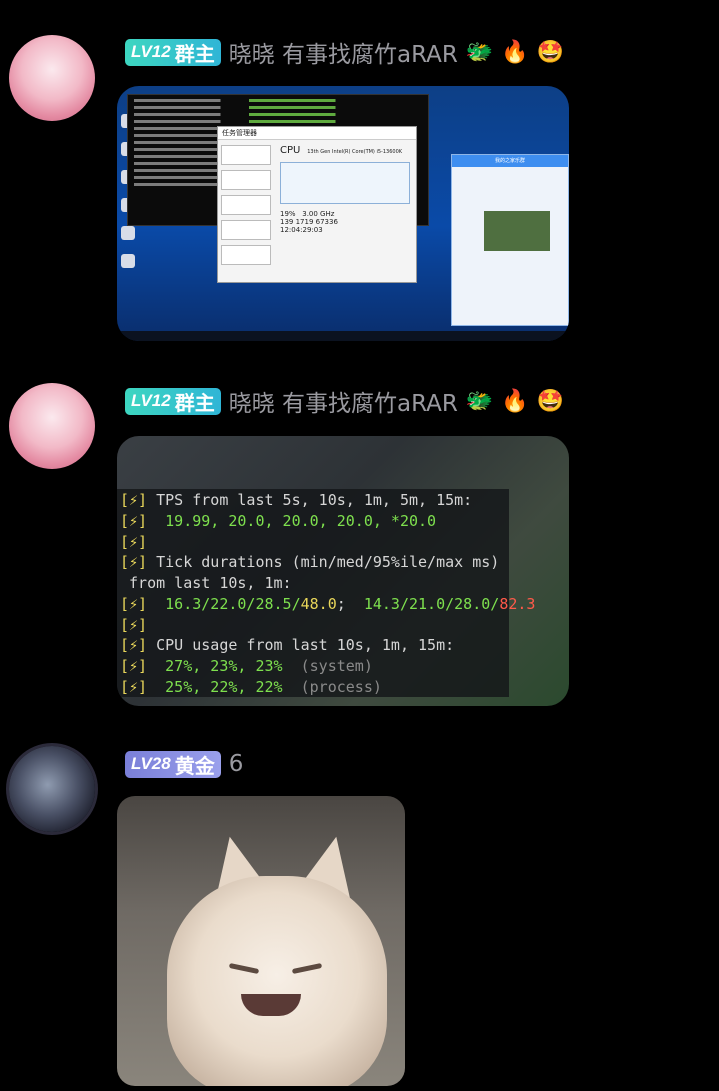 The height and width of the screenshot is (1091, 719). What do you see at coordinates (309, 222) in the screenshot?
I see `process-stats: 139 1719 67336` at bounding box center [309, 222].